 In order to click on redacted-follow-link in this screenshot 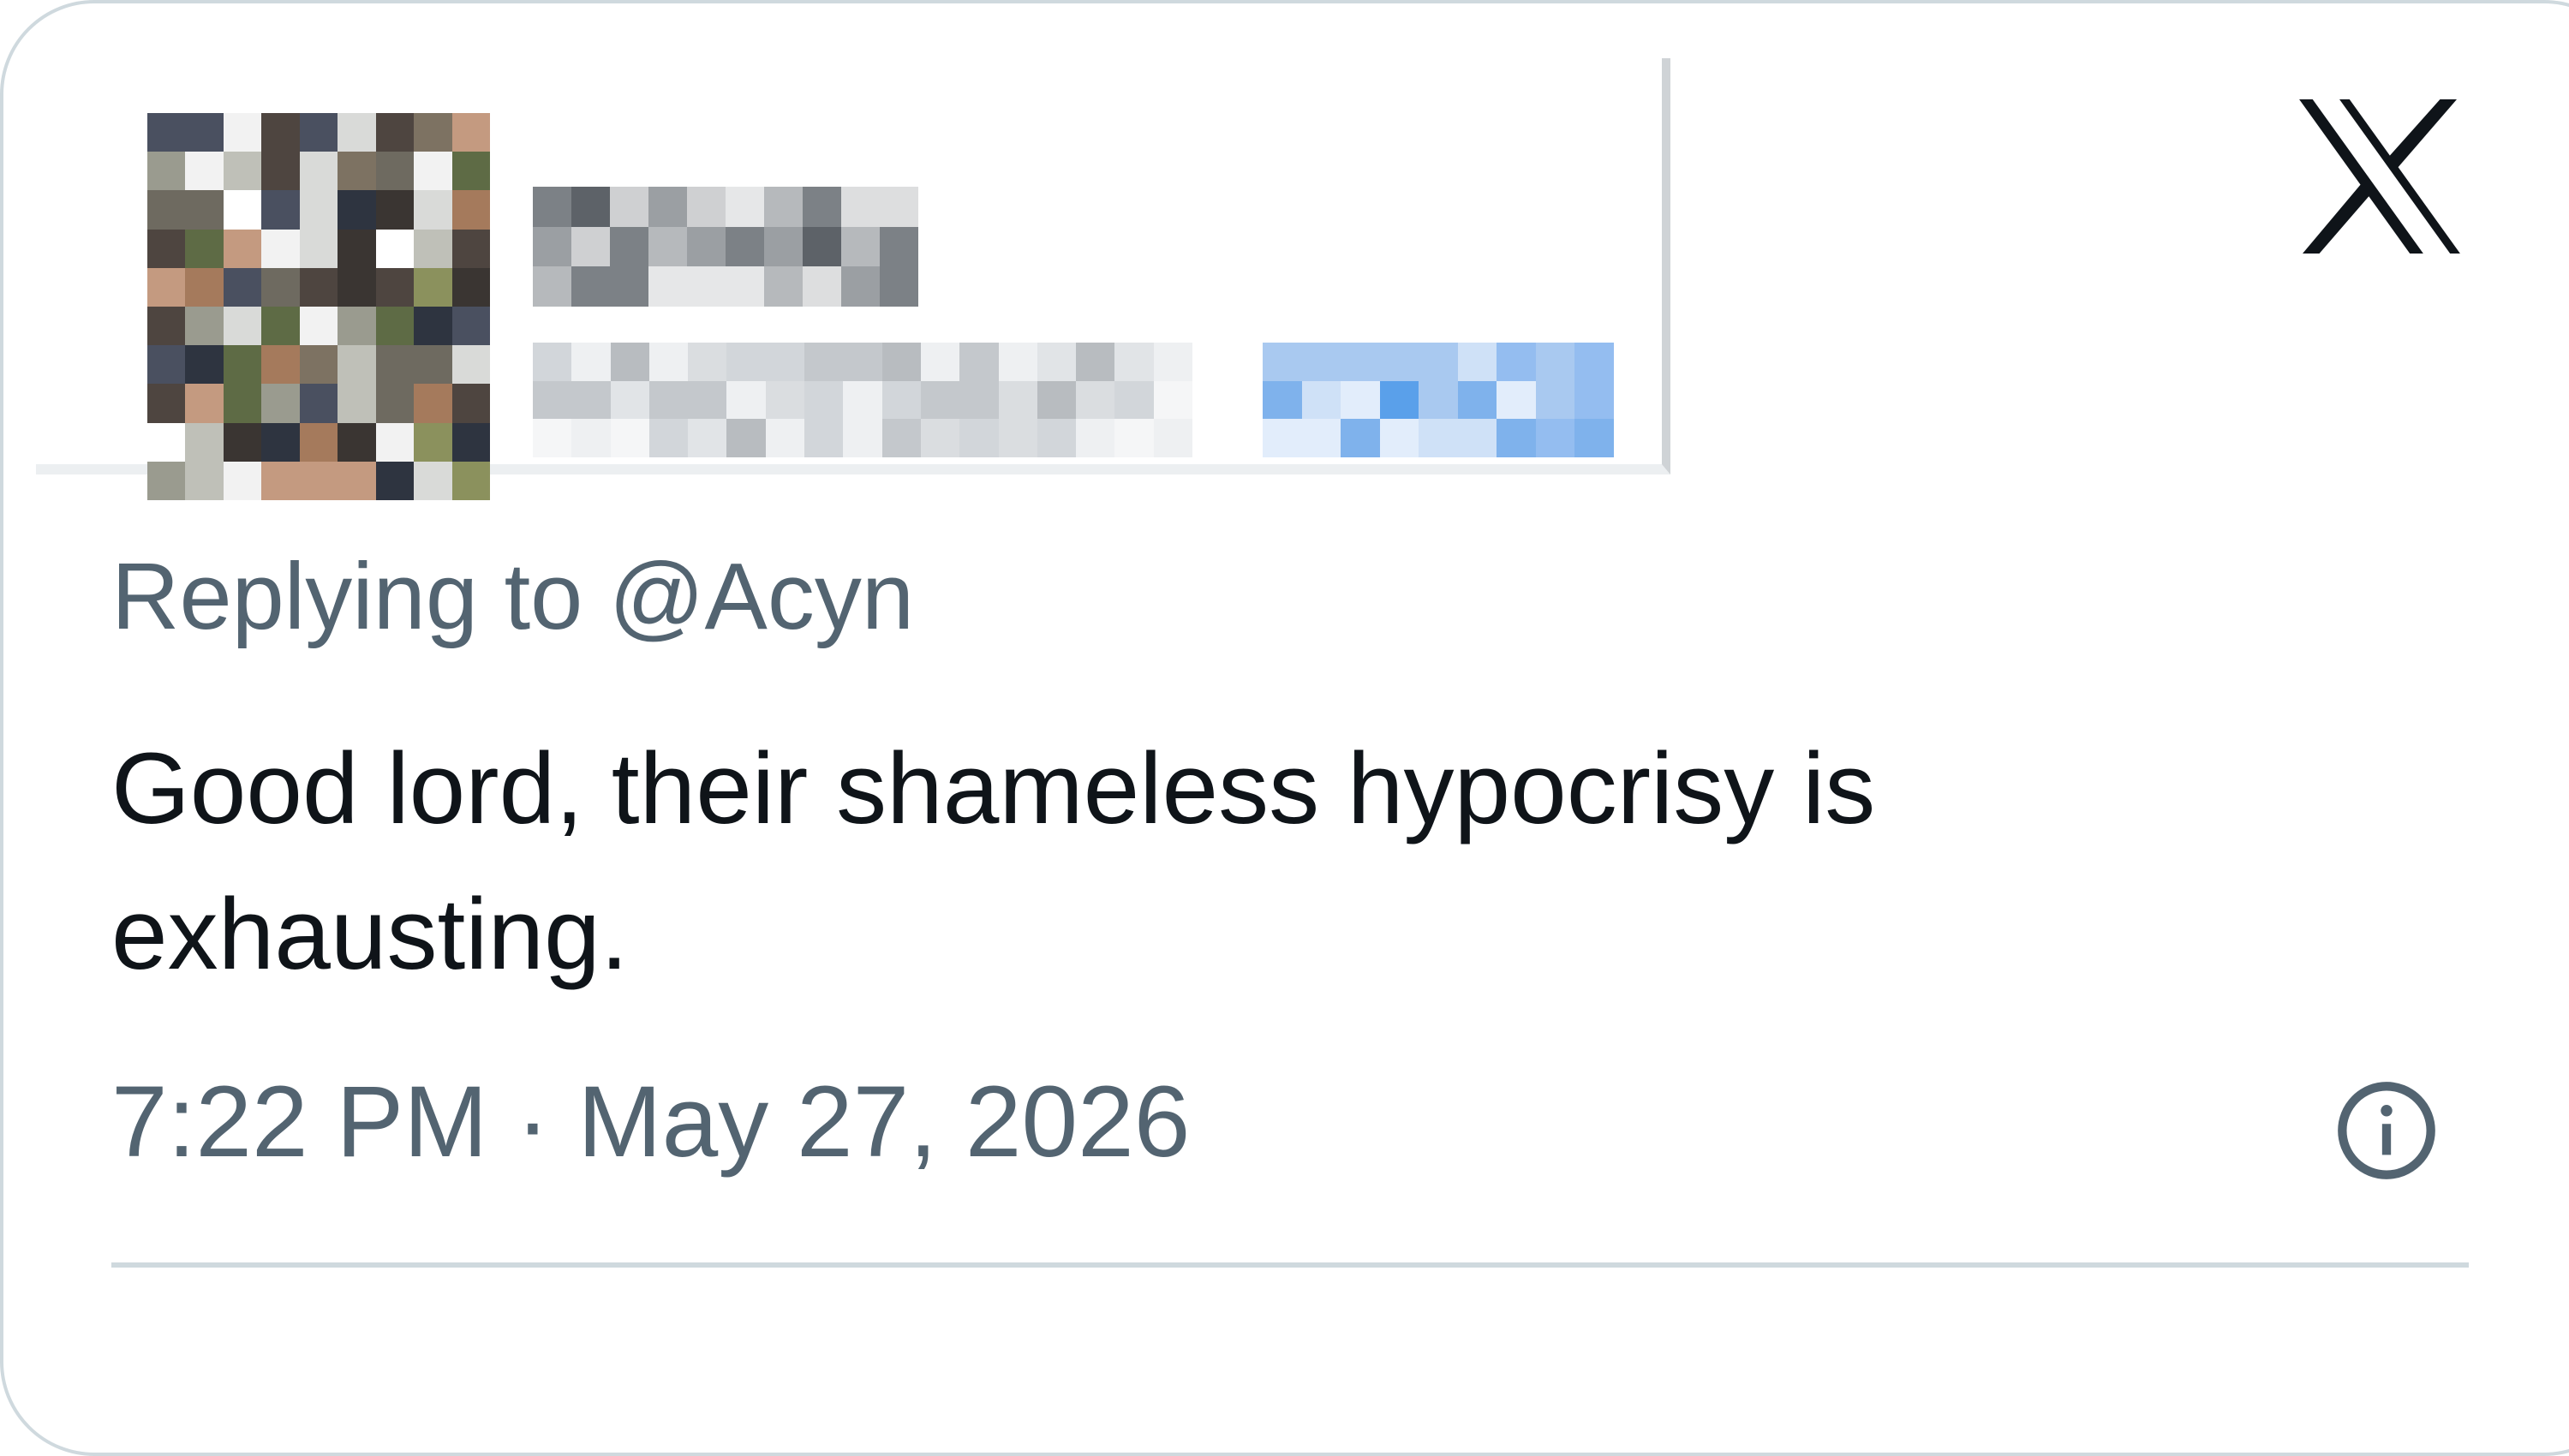, I will do `click(1438, 400)`.